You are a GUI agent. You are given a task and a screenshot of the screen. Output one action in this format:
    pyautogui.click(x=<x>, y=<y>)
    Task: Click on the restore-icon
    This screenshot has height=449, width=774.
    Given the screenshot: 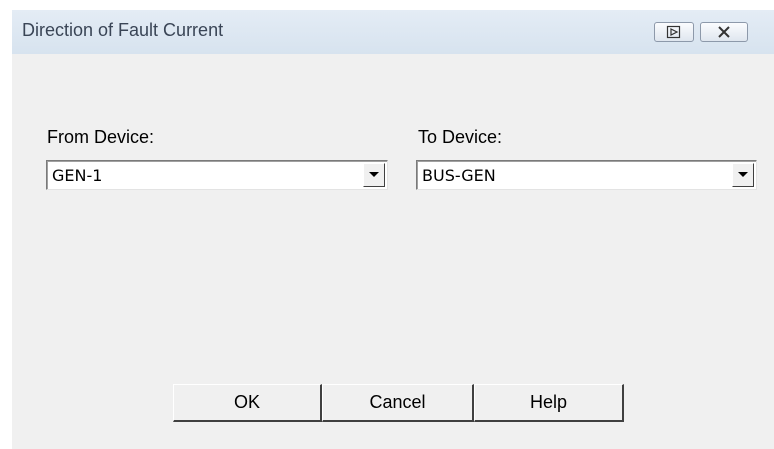 What is the action you would take?
    pyautogui.click(x=673, y=32)
    